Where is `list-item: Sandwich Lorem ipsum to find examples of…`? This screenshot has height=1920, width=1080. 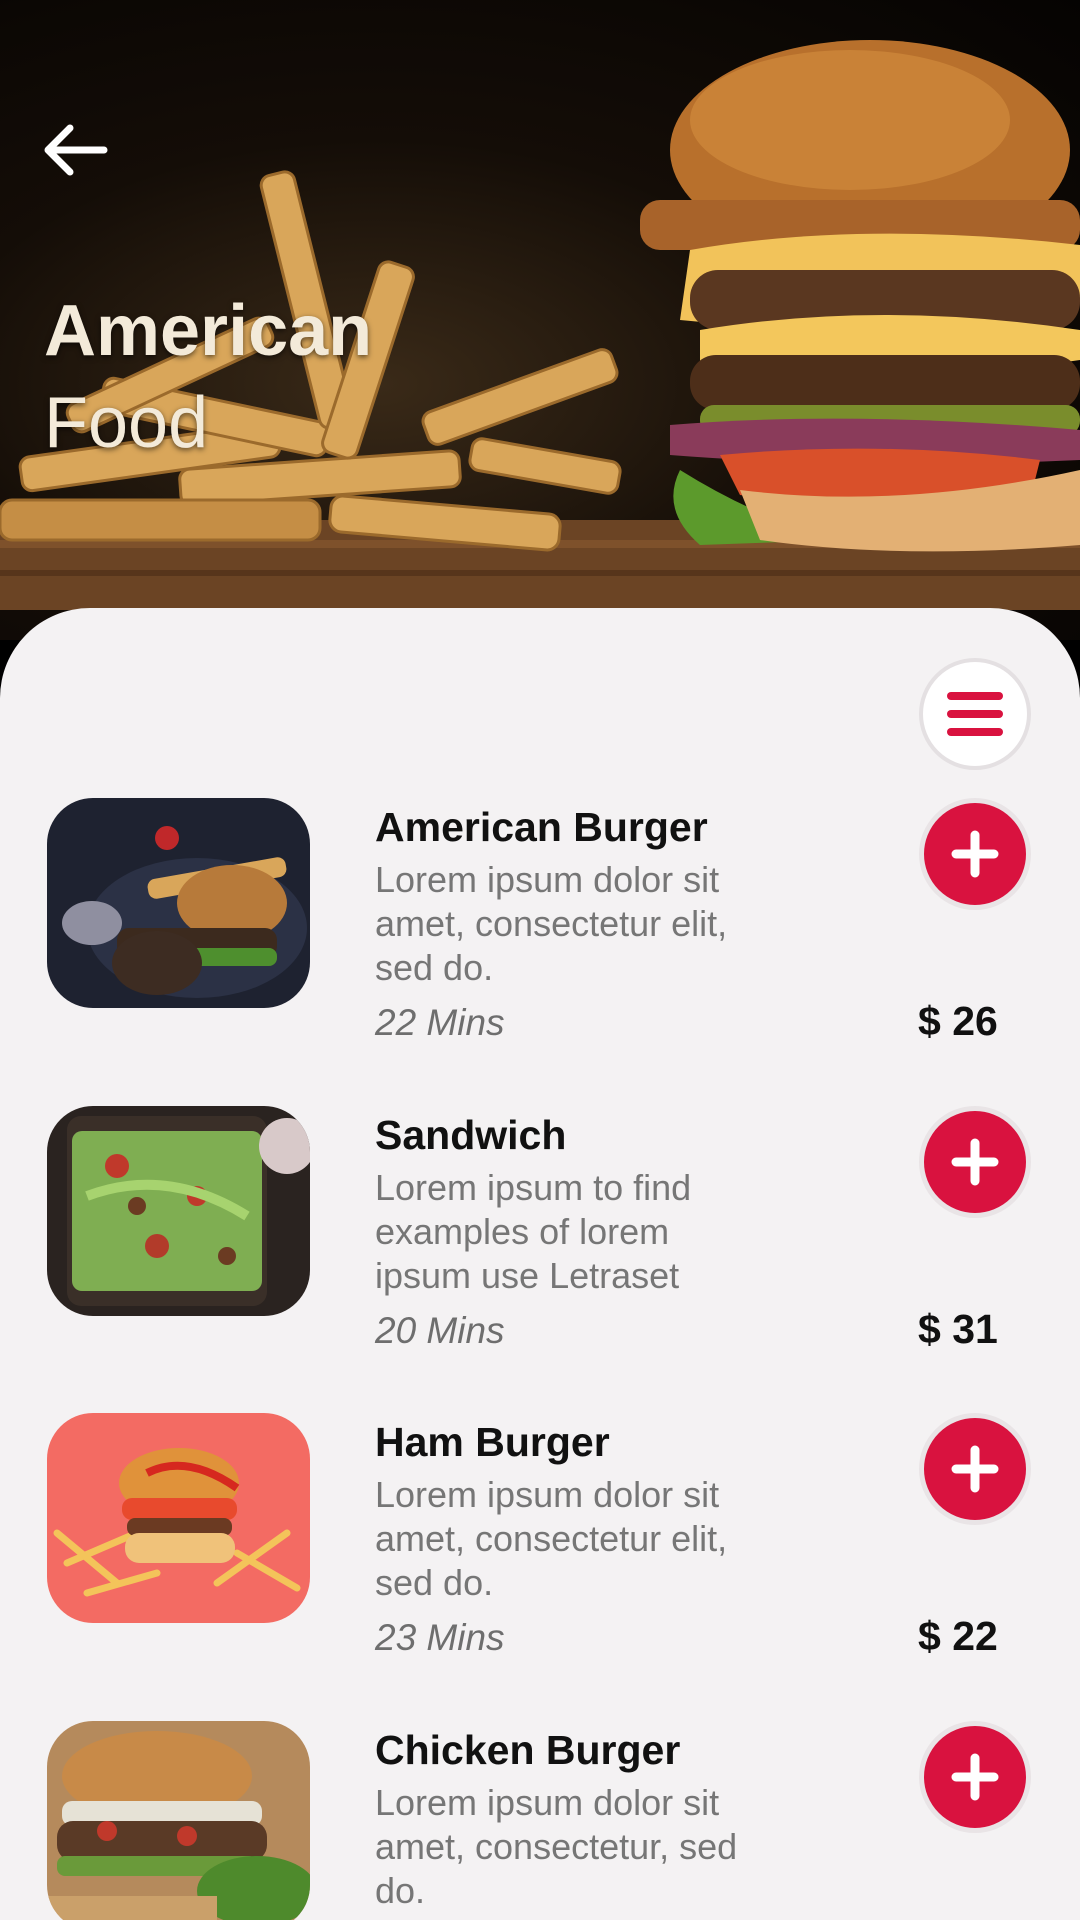
list-item: Sandwich Lorem ipsum to find examples of… is located at coordinates (540, 1236).